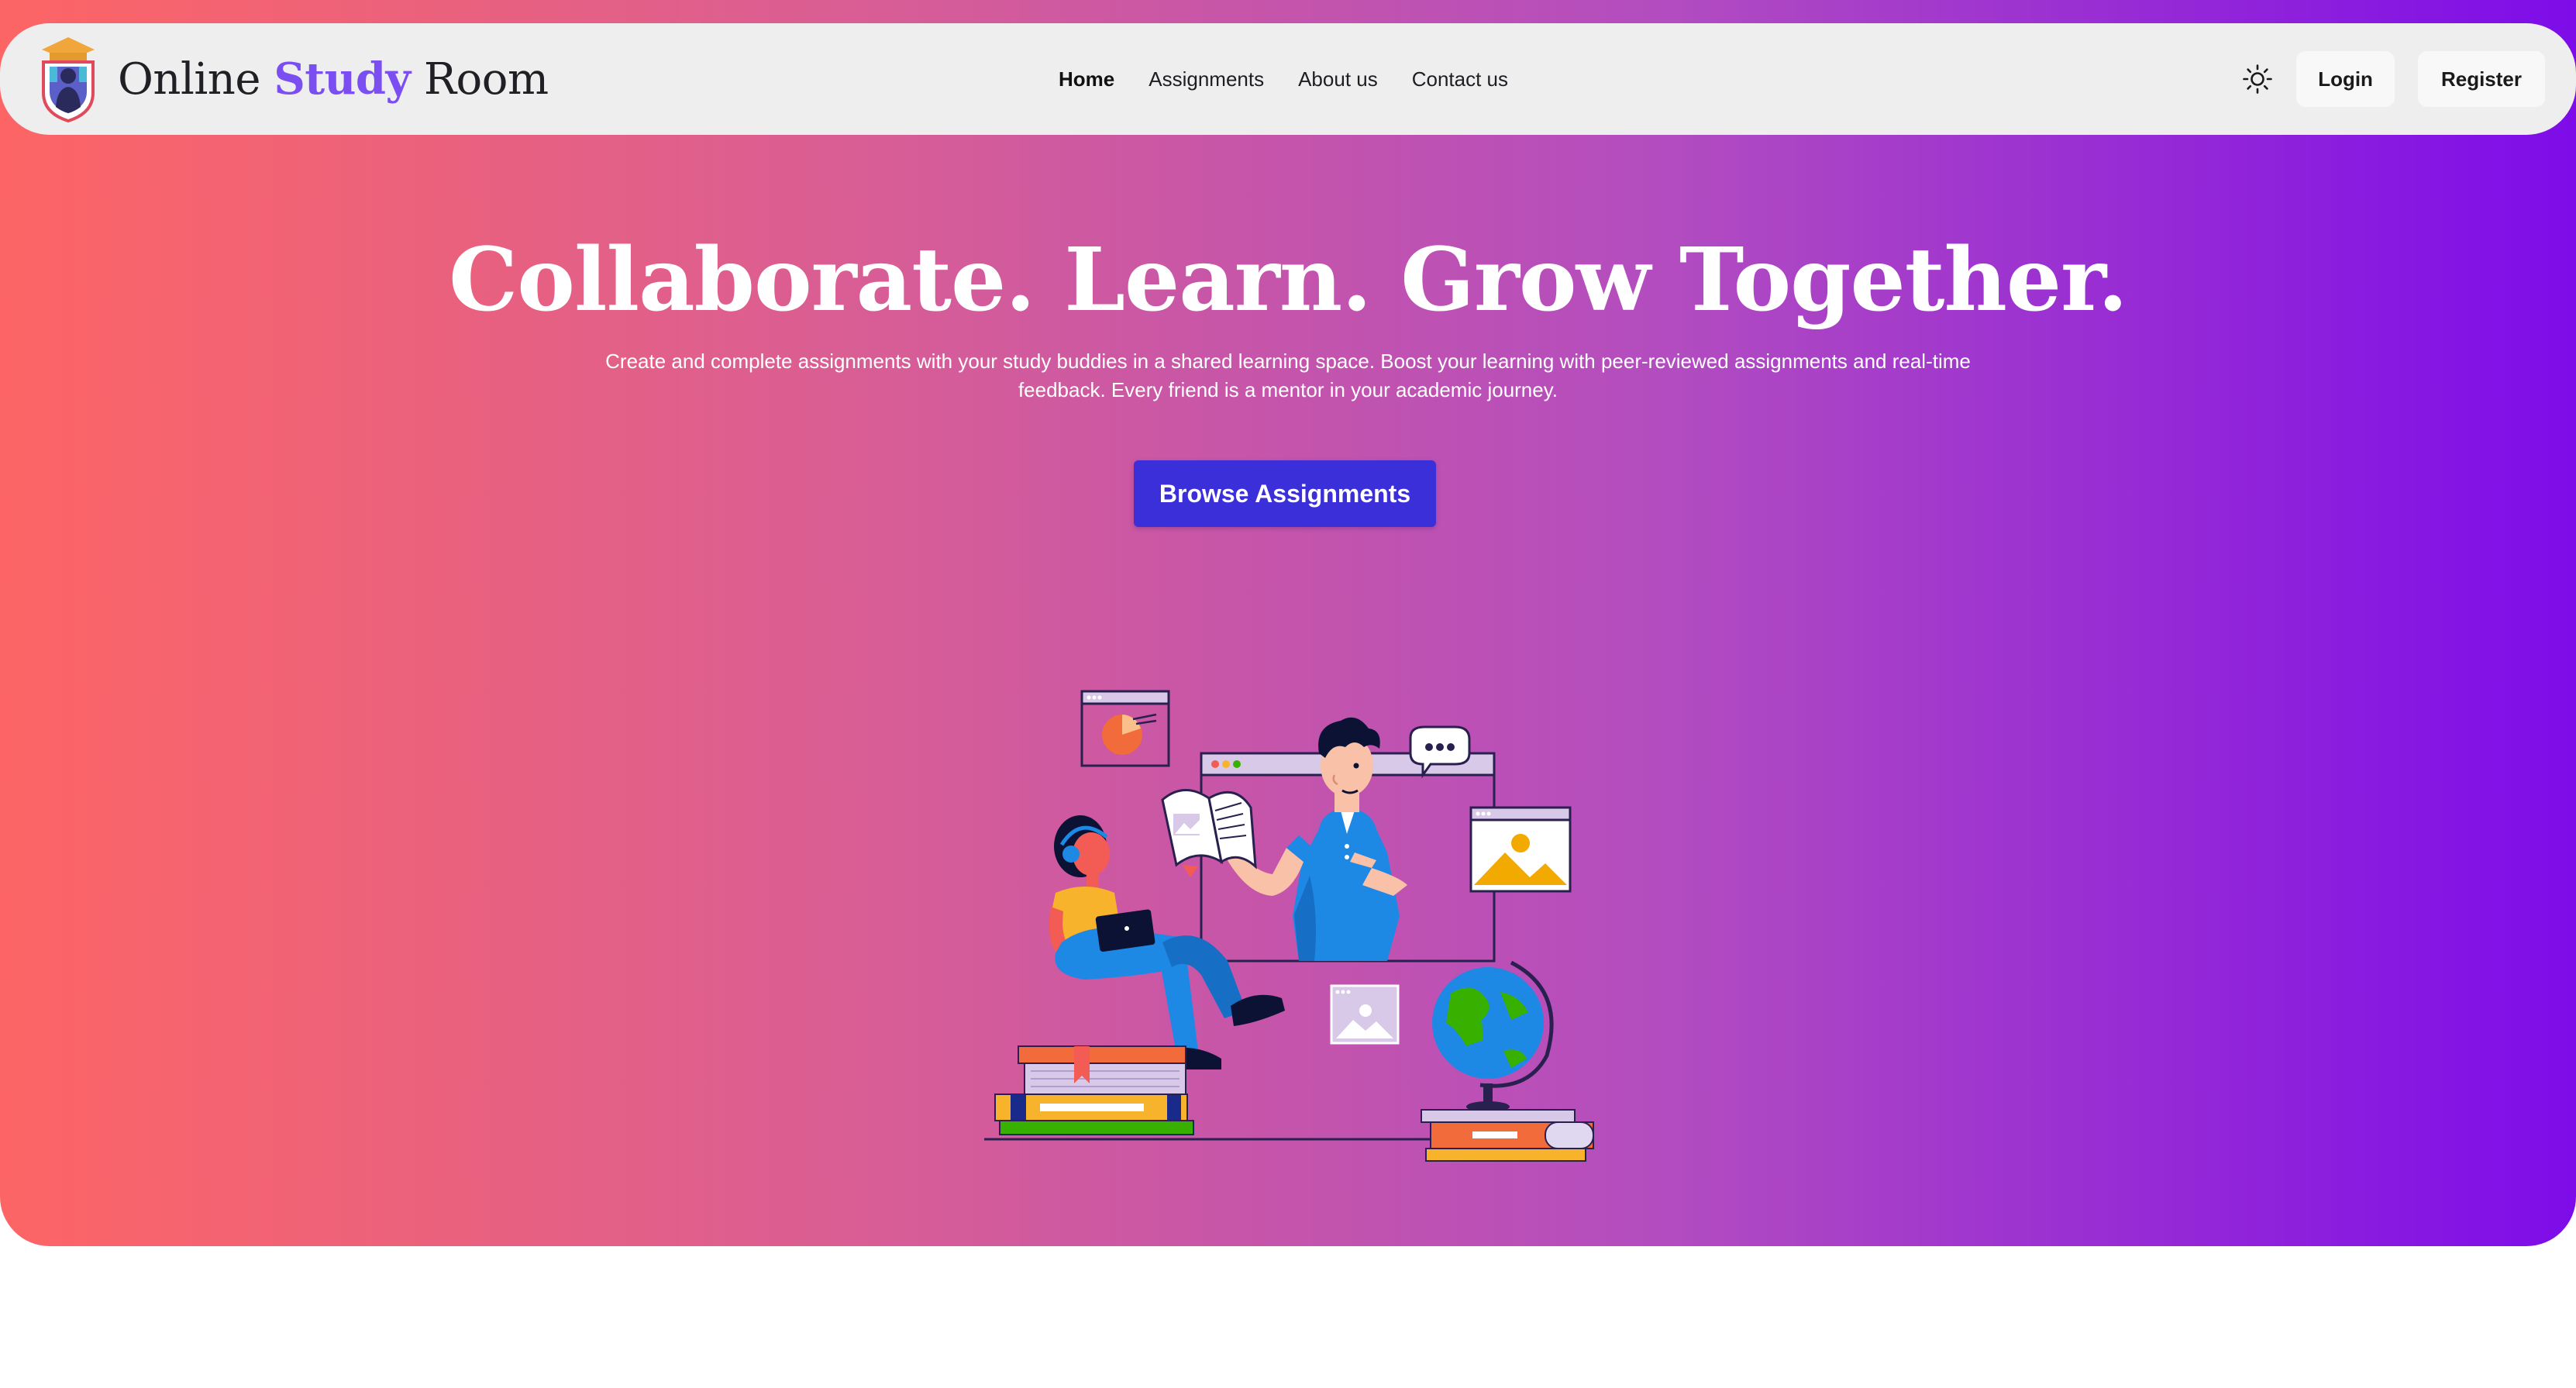  Describe the element at coordinates (68, 80) in the screenshot. I see `graduation-shield-icon` at that location.